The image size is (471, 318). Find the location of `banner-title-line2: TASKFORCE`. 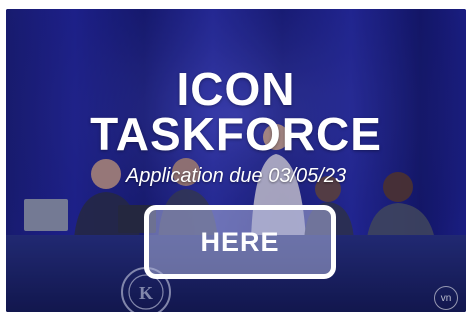

banner-title-line2: TASKFORCE is located at coordinates (236, 134).